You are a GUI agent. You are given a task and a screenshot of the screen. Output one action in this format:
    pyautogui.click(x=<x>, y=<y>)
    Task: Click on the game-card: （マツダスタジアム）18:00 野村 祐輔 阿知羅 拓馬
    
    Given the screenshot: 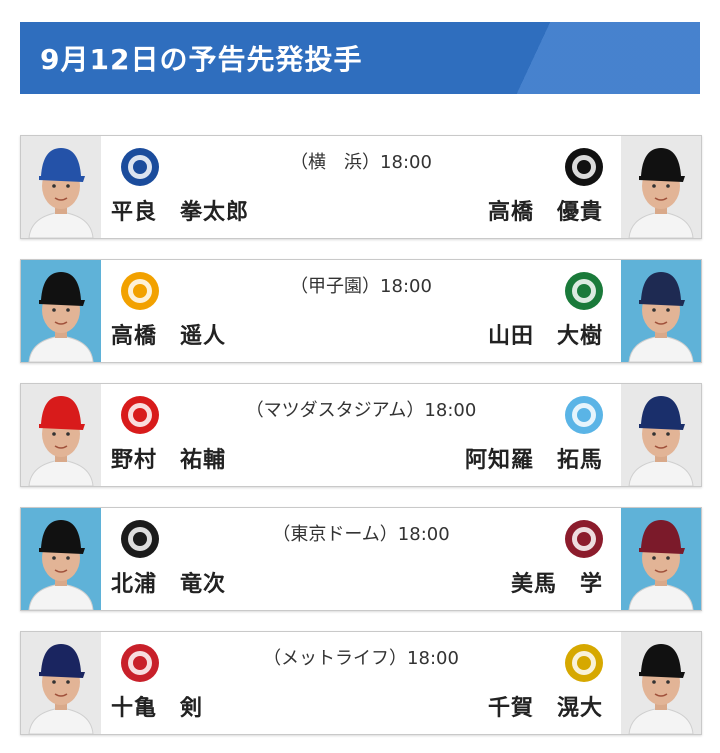 What is the action you would take?
    pyautogui.click(x=361, y=435)
    